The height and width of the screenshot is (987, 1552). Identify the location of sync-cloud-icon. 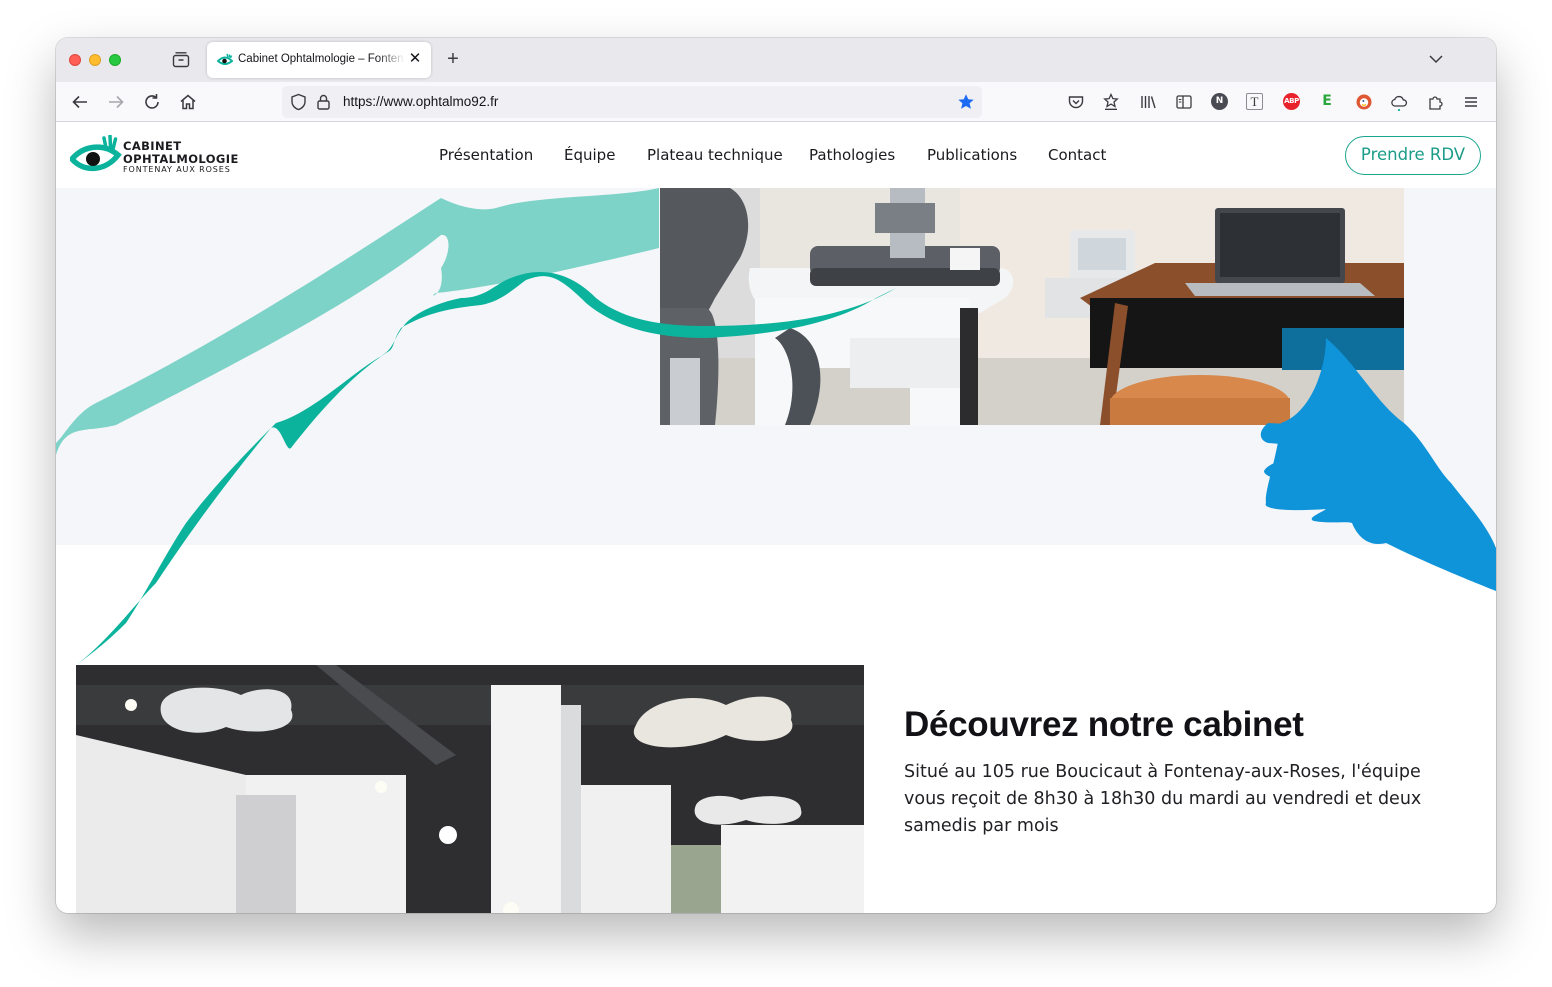
(1399, 102).